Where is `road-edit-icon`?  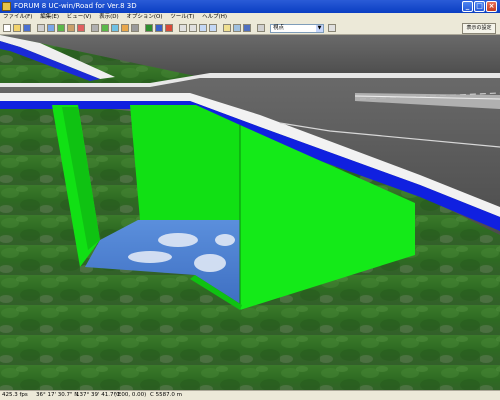
road-edit-icon is located at coordinates (41, 28).